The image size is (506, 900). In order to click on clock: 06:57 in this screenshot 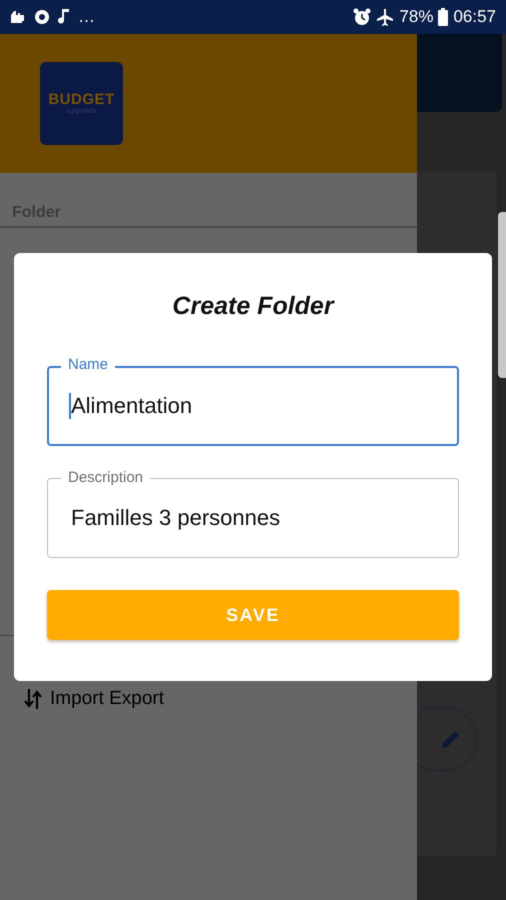, I will do `click(474, 17)`.